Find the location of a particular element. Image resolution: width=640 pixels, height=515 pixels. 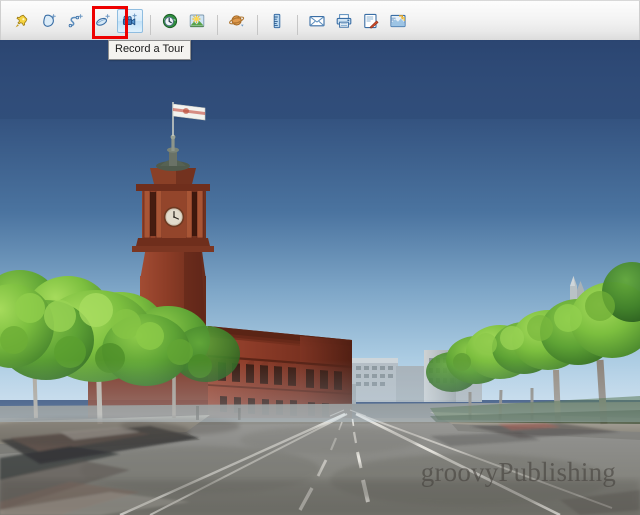

printer-icon is located at coordinates (344, 21).